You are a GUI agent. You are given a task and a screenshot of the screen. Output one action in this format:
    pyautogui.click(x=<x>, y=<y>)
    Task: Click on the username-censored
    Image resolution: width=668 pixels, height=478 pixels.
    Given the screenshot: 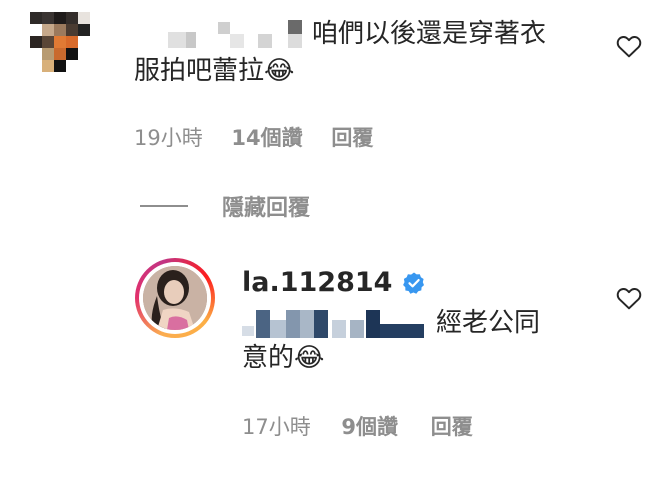 What is the action you would take?
    pyautogui.click(x=235, y=34)
    